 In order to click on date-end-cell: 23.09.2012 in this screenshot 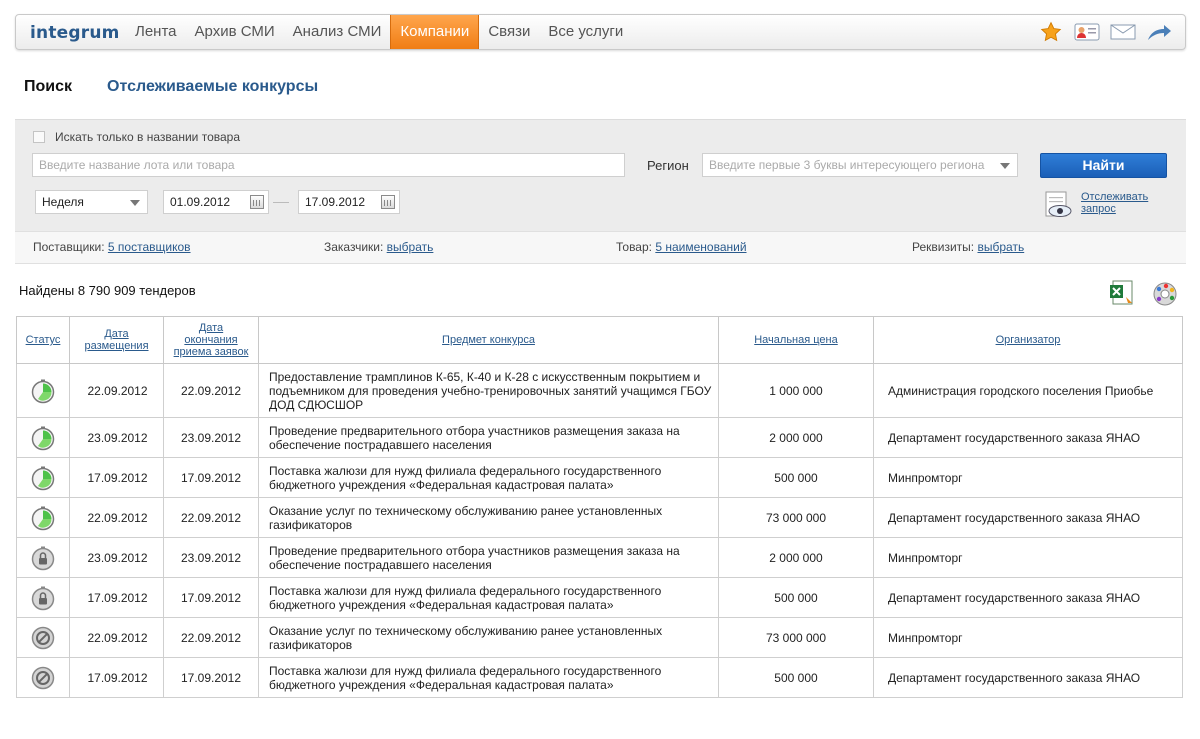, I will do `click(211, 557)`.